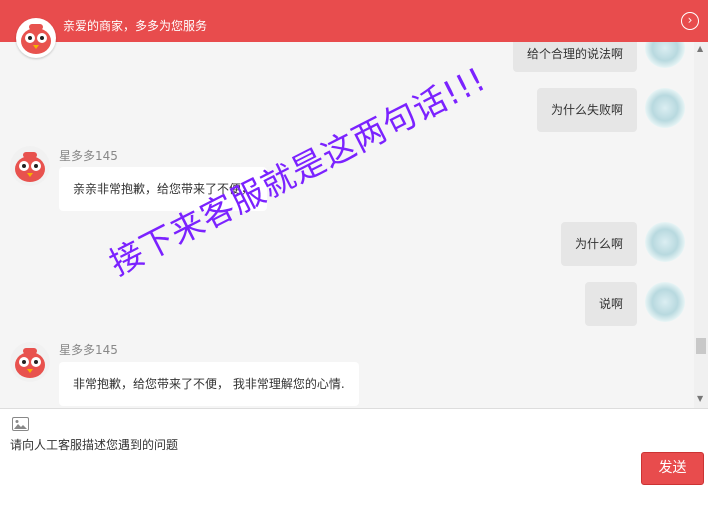 The width and height of the screenshot is (708, 505). I want to click on message-text: 为什么啊, so click(599, 244).